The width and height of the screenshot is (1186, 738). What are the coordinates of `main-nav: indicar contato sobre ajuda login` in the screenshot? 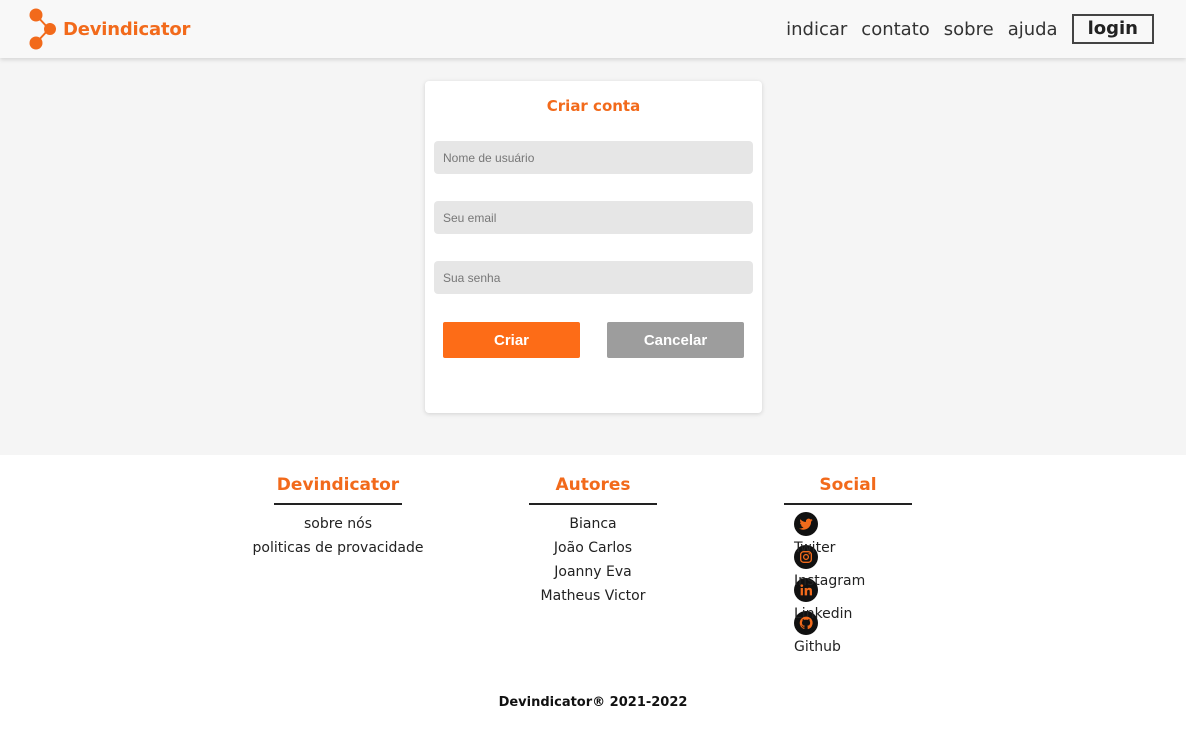 It's located at (963, 29).